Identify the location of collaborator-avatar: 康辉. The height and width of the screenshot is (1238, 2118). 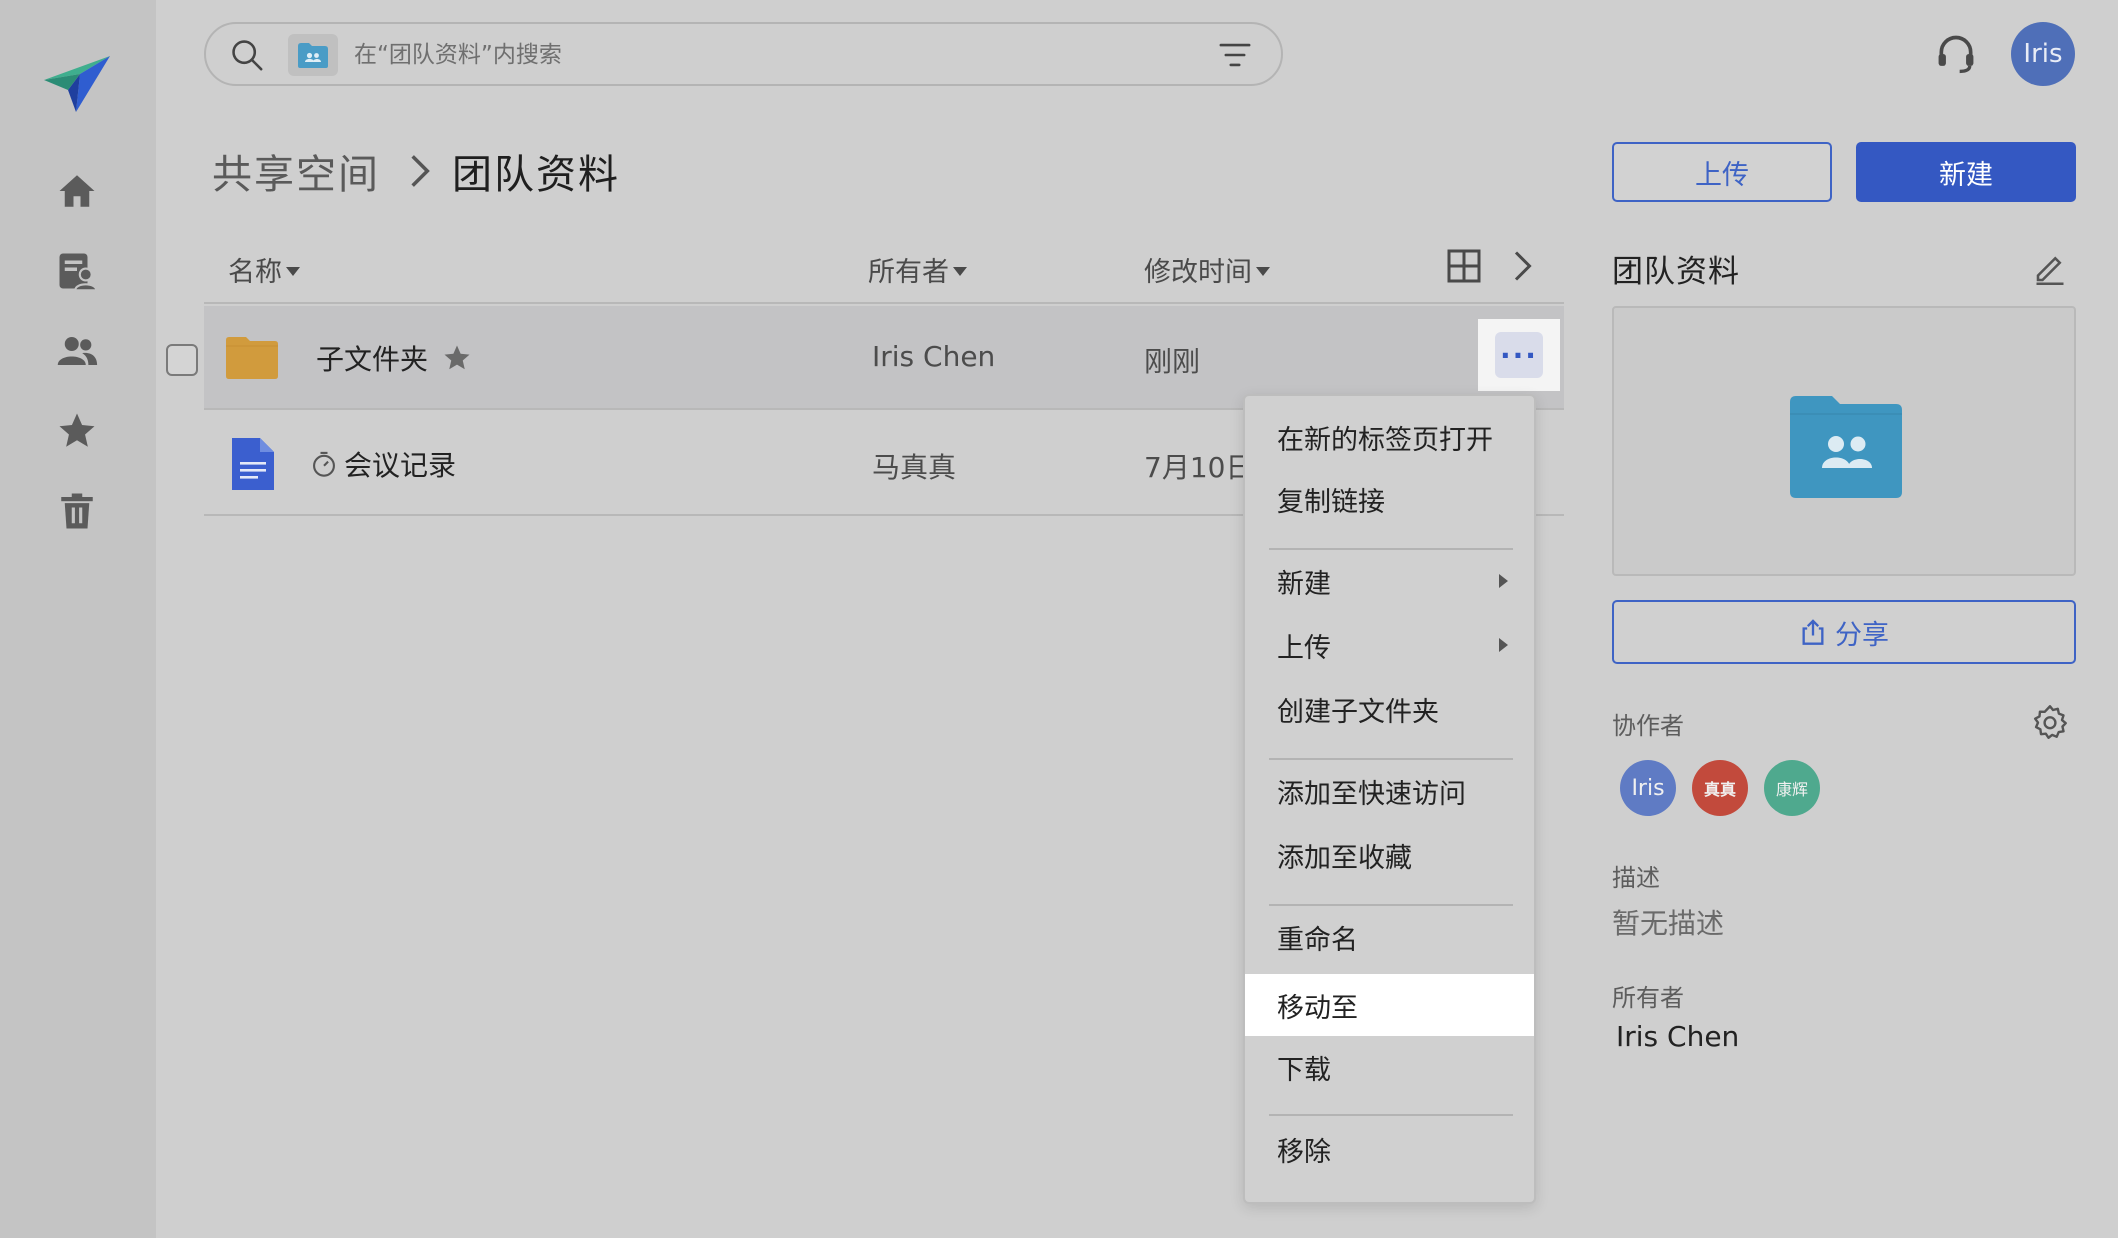
(1792, 788).